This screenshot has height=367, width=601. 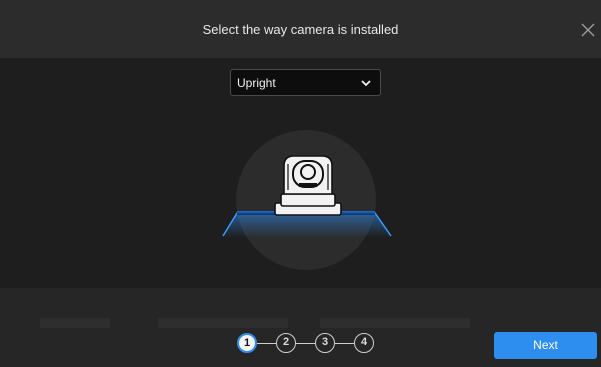 I want to click on chevron-down-icon, so click(x=366, y=83).